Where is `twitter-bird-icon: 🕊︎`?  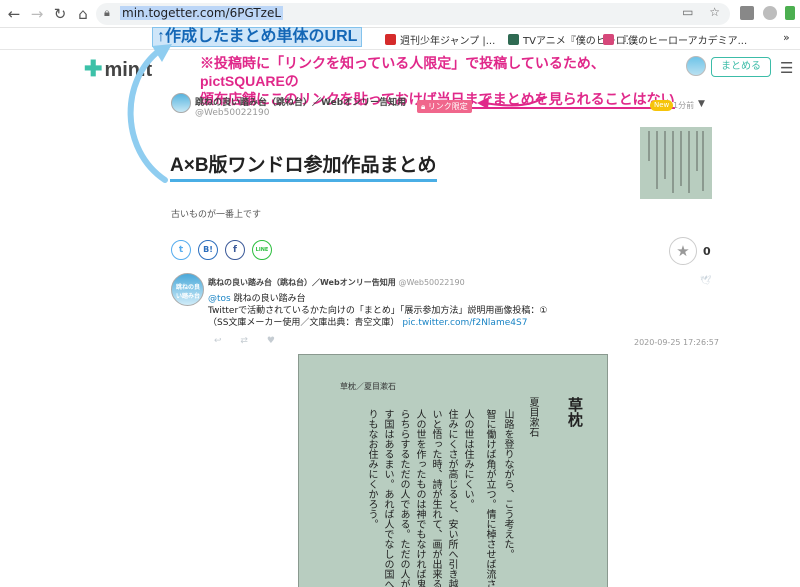 twitter-bird-icon: 🕊︎ is located at coordinates (705, 281).